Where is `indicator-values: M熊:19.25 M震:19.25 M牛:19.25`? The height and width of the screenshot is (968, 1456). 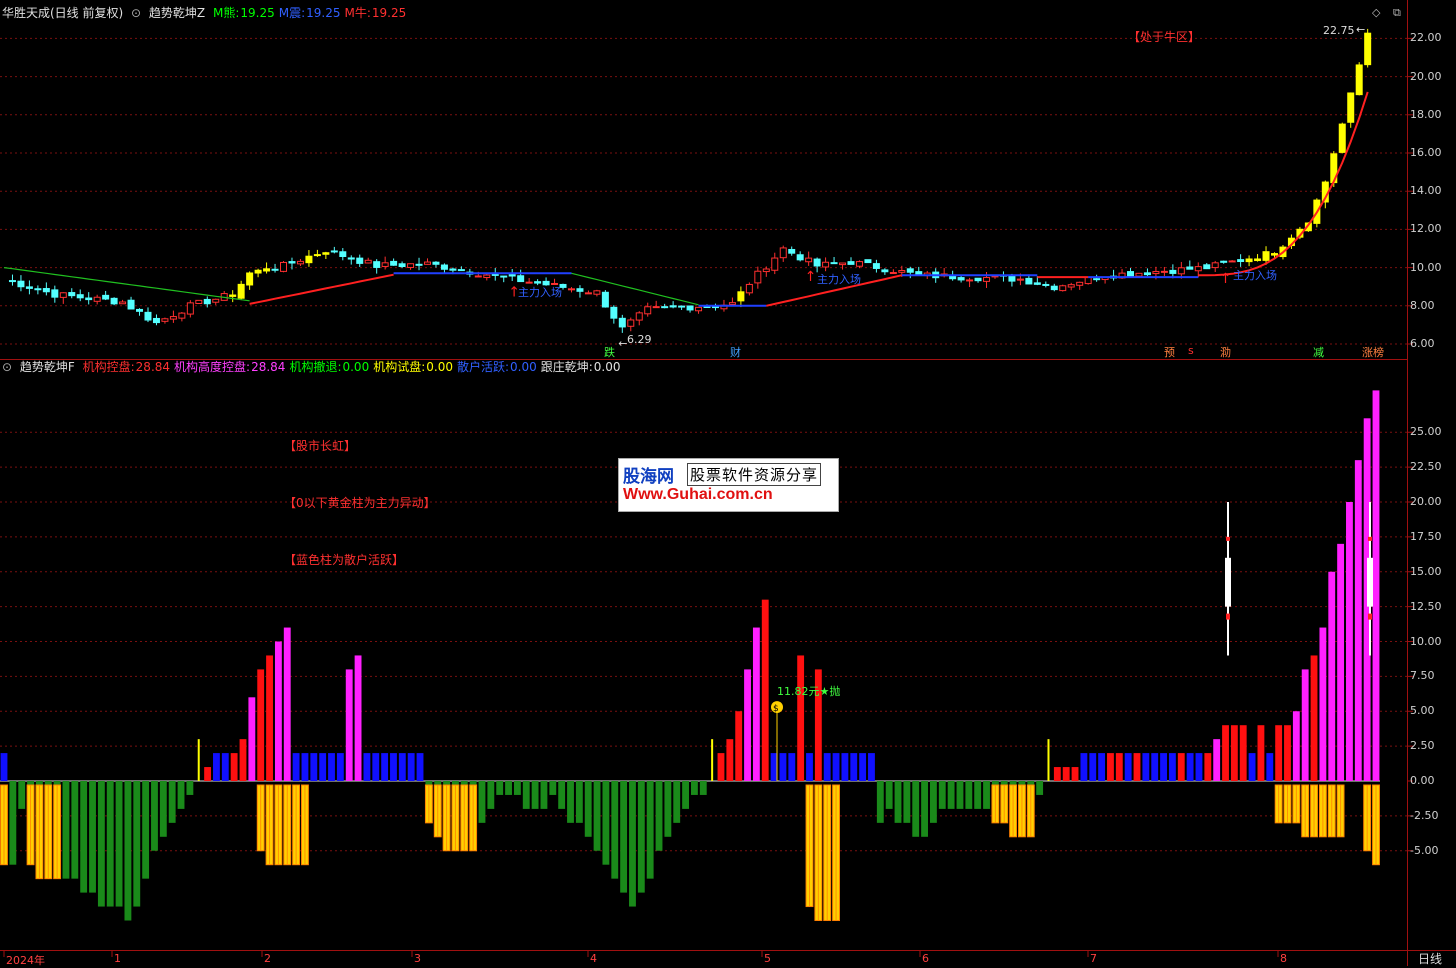 indicator-values: M熊:19.25 M震:19.25 M牛:19.25 is located at coordinates (311, 13).